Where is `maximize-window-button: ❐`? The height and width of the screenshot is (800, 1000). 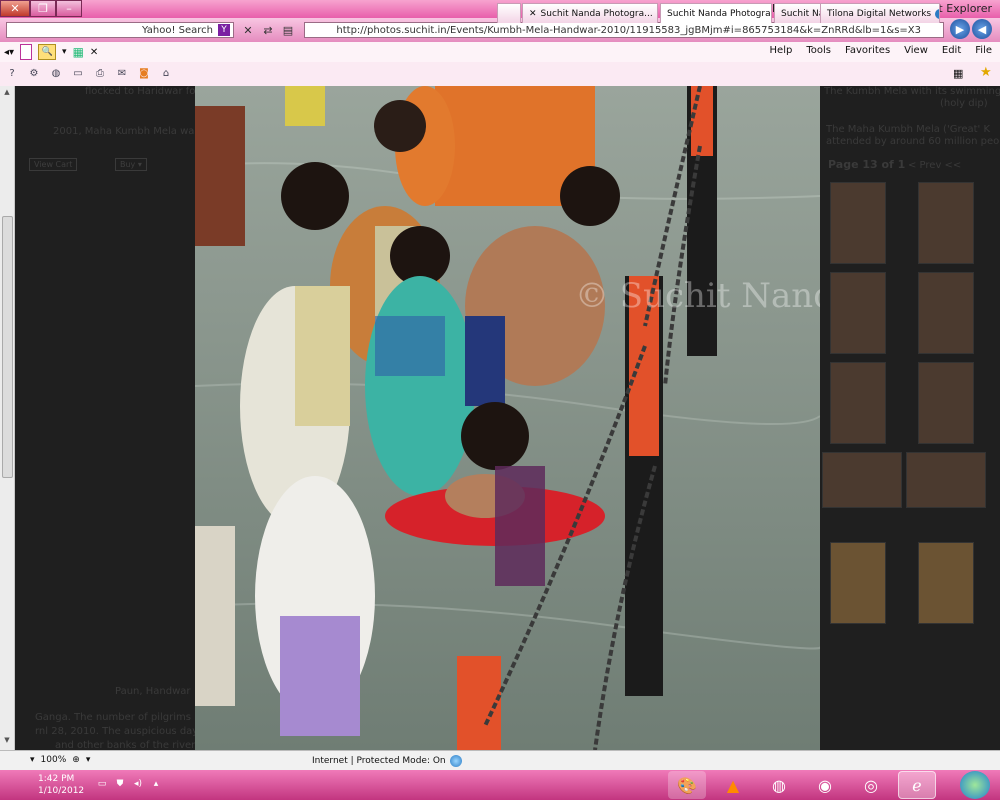 maximize-window-button: ❐ is located at coordinates (43, 8).